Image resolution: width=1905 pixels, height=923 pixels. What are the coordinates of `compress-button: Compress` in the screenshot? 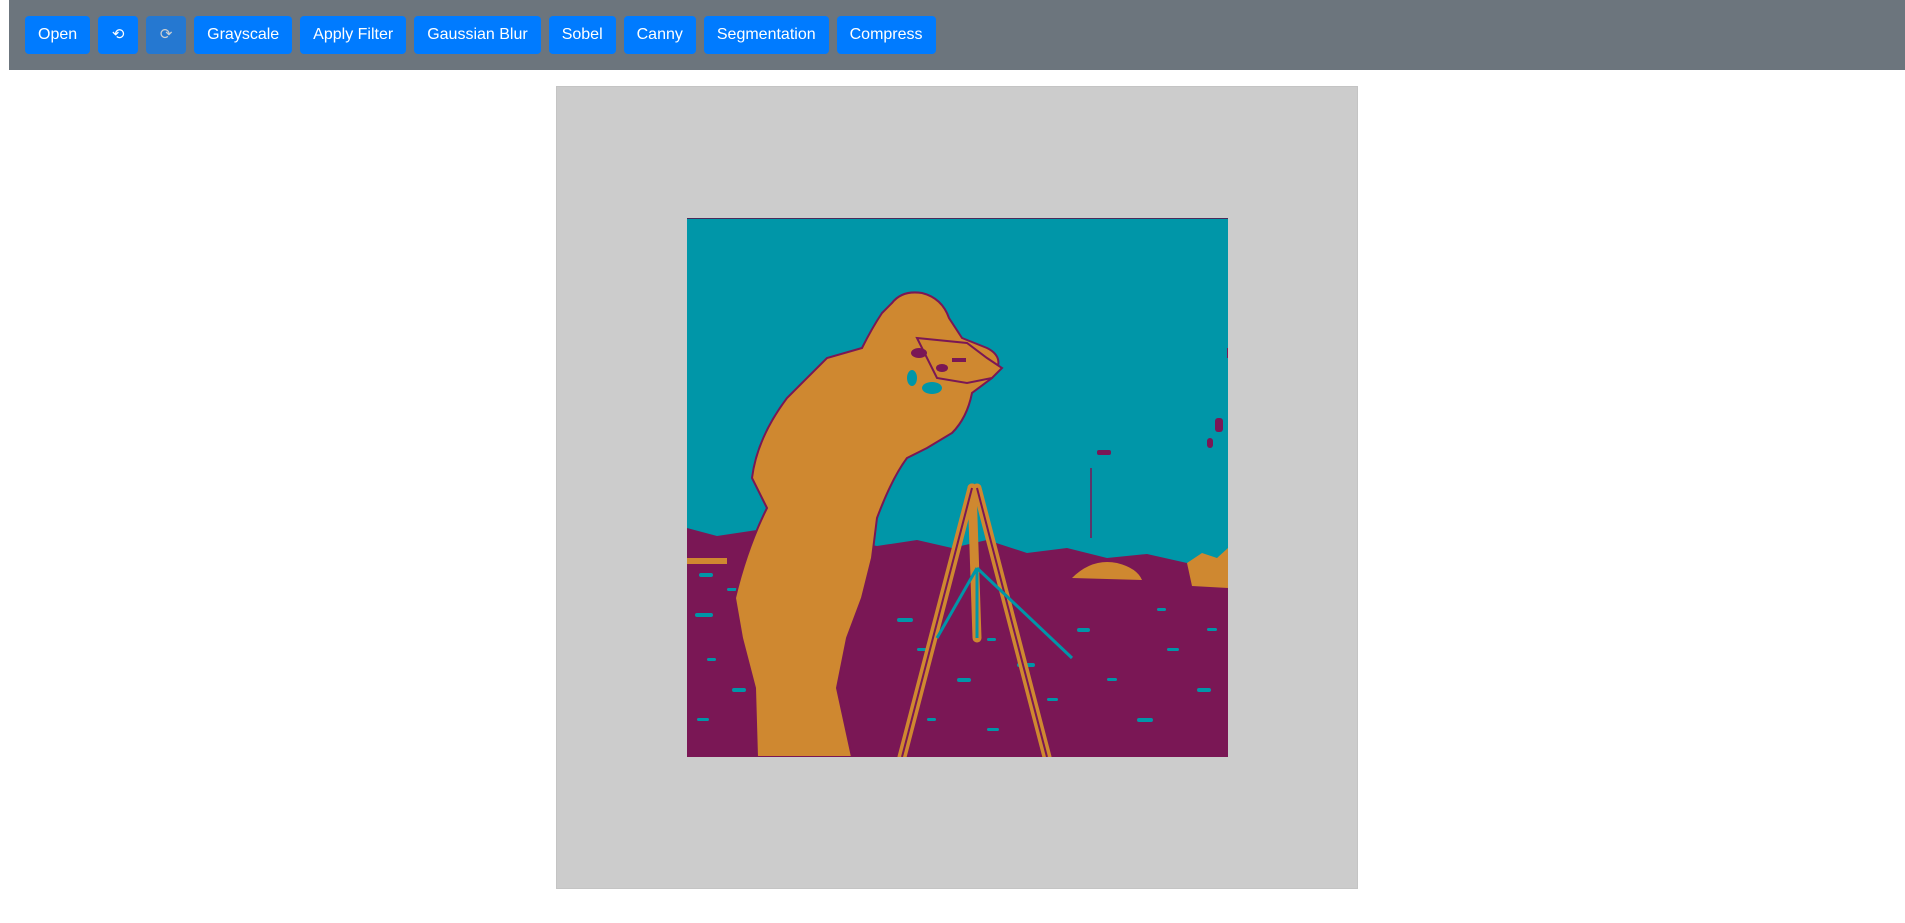 It's located at (886, 35).